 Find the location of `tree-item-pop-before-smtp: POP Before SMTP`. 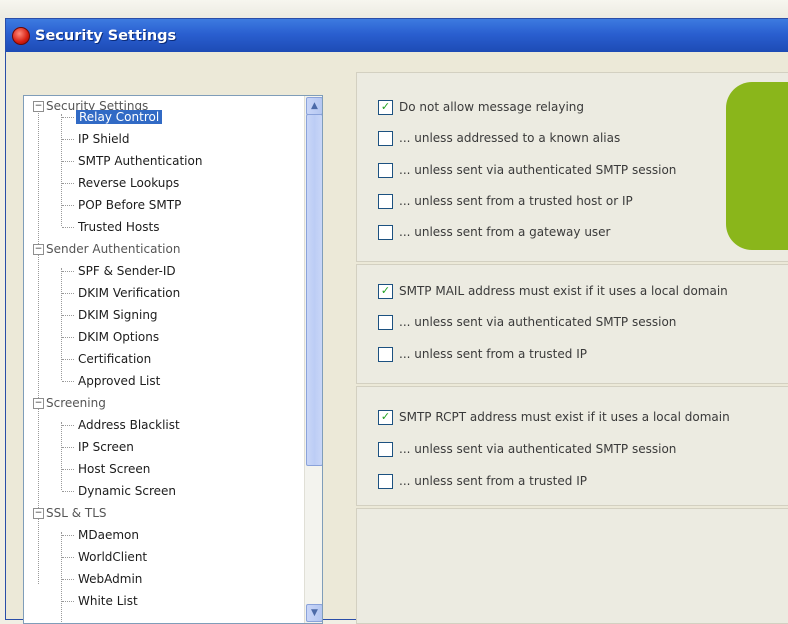

tree-item-pop-before-smtp: POP Before SMTP is located at coordinates (129, 205).